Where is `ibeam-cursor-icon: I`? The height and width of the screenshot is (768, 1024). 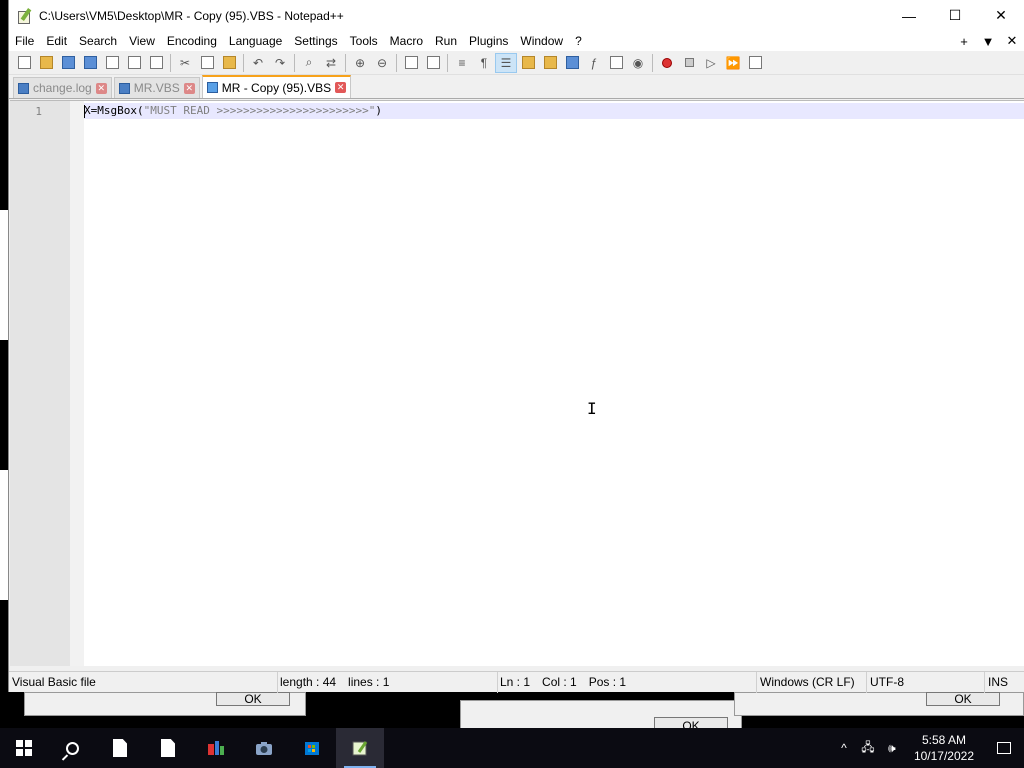 ibeam-cursor-icon: I is located at coordinates (592, 408).